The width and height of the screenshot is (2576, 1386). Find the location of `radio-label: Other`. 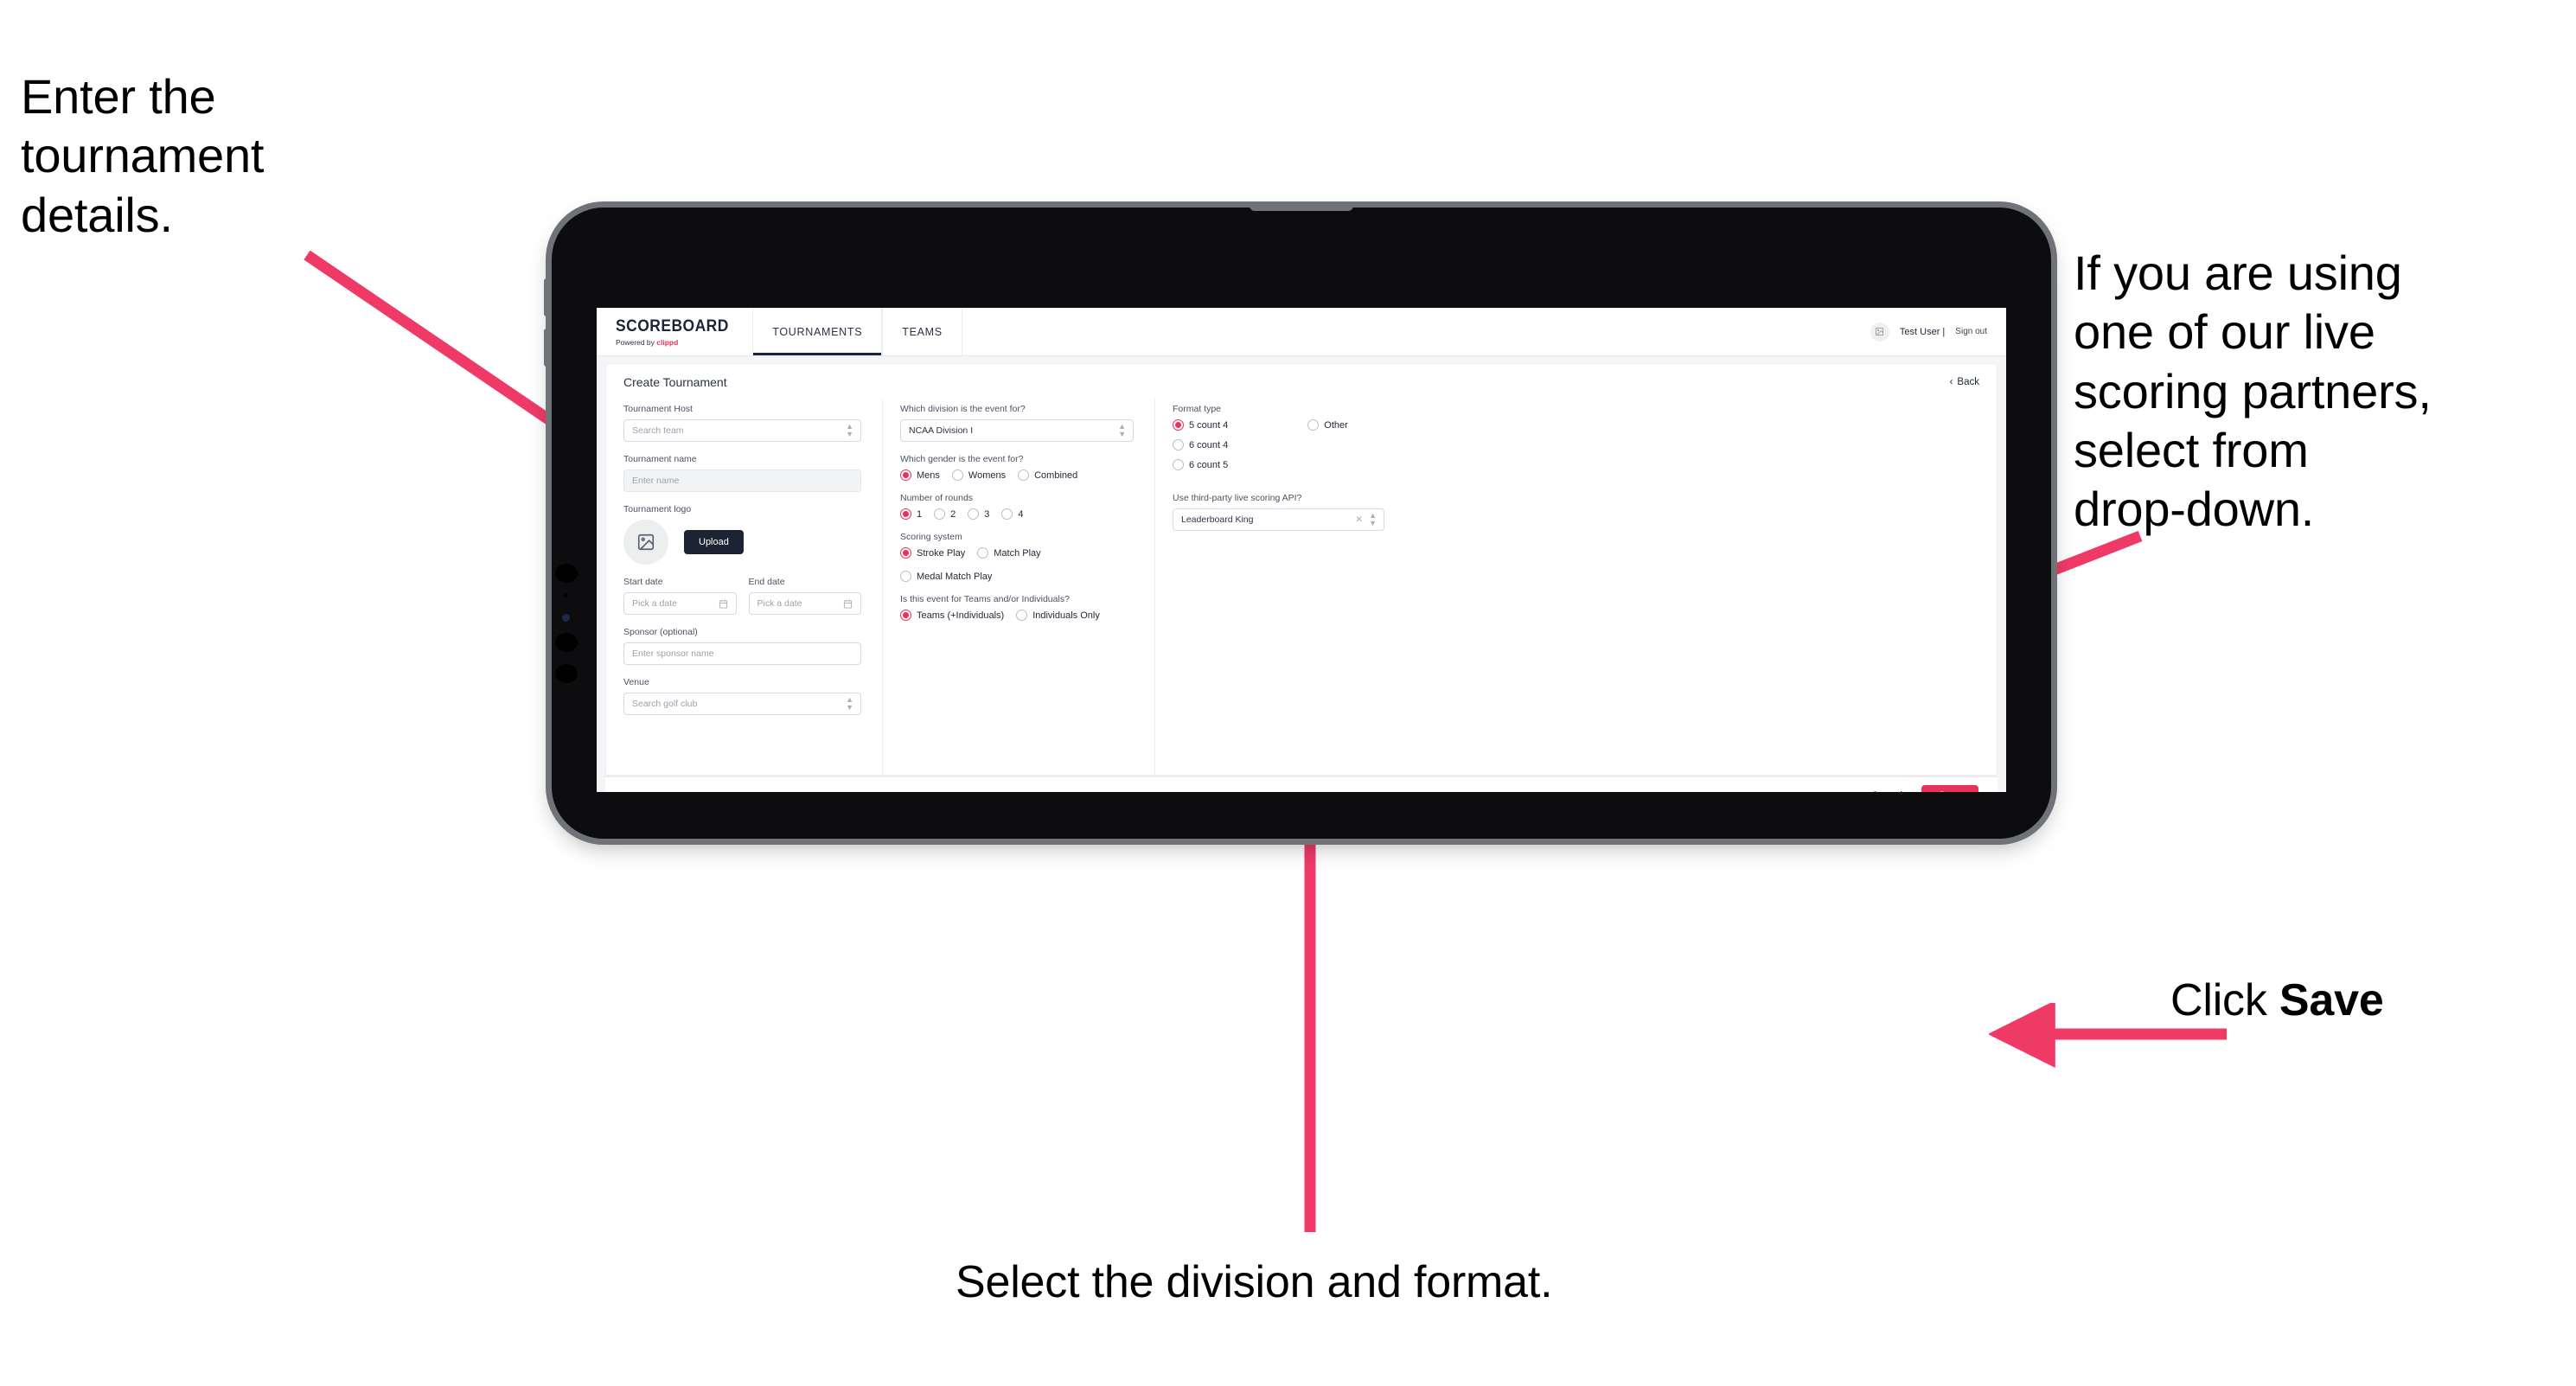

radio-label: Other is located at coordinates (1336, 425).